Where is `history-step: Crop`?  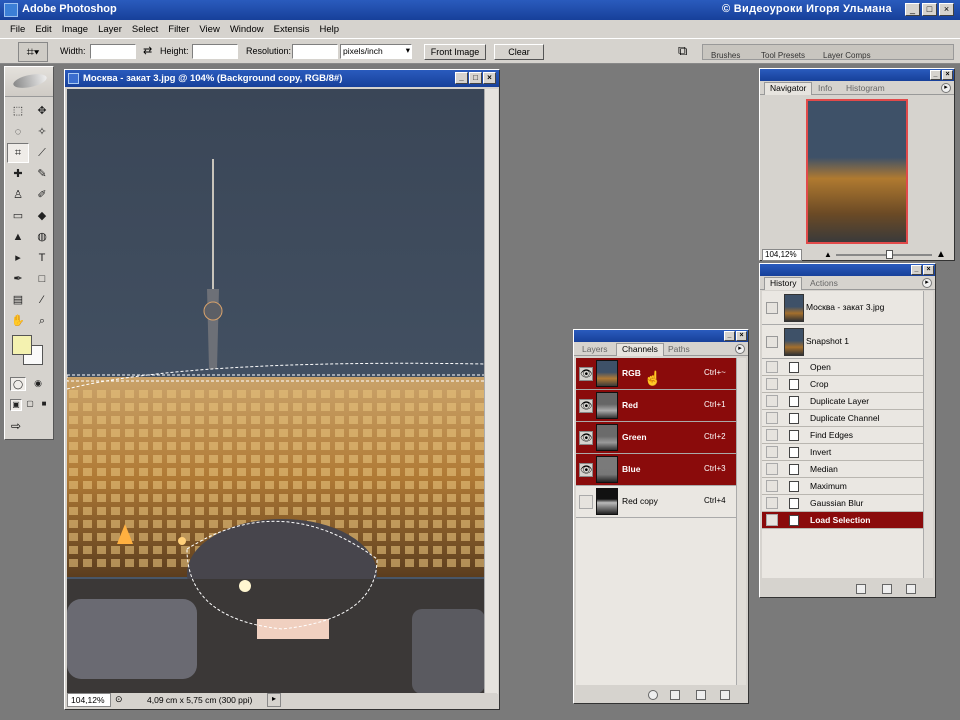 history-step: Crop is located at coordinates (843, 384).